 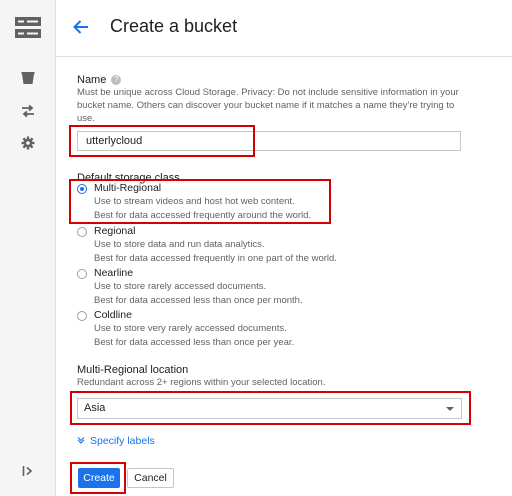 What do you see at coordinates (92, 80) in the screenshot?
I see `name-label-text: Name` at bounding box center [92, 80].